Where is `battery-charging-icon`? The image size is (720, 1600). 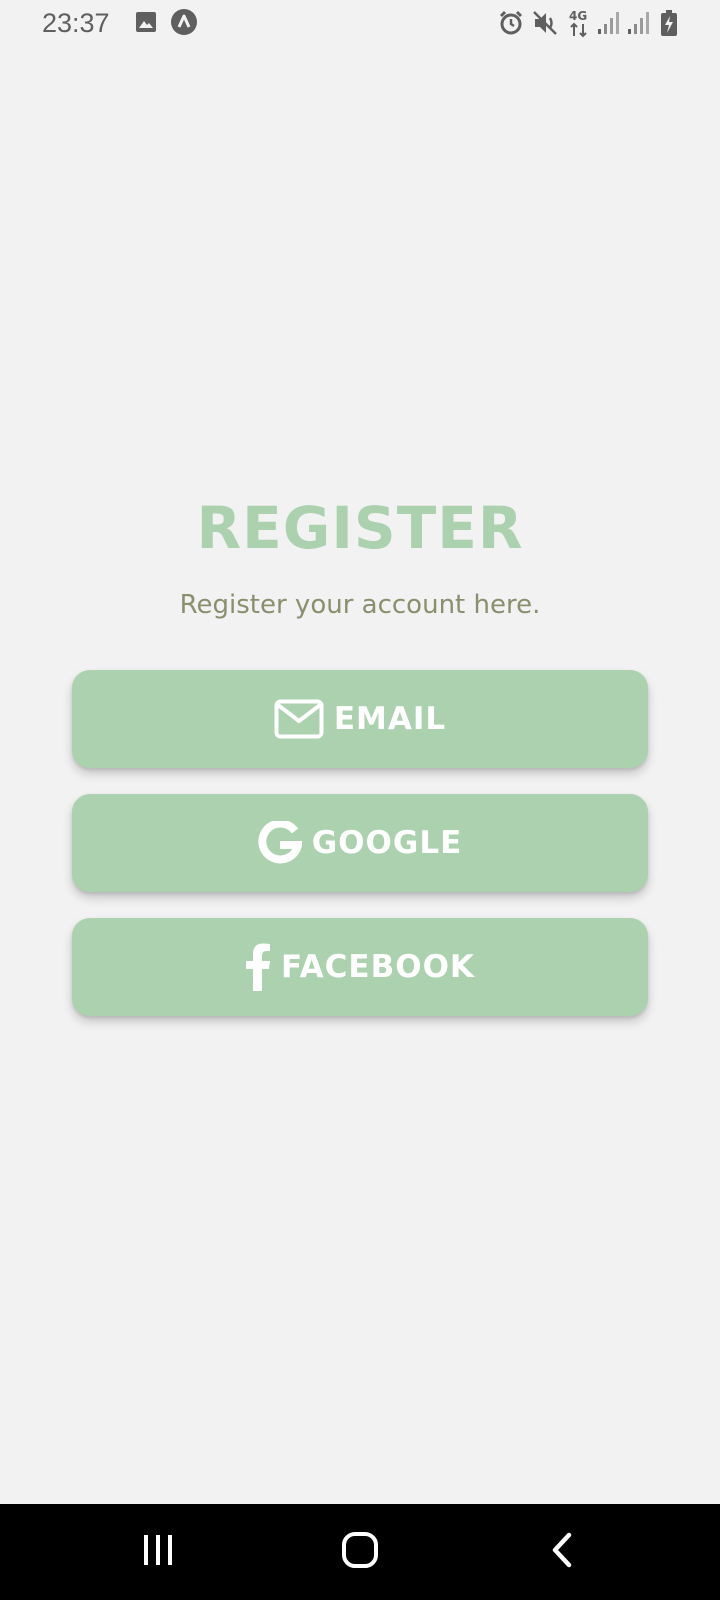
battery-charging-icon is located at coordinates (669, 22).